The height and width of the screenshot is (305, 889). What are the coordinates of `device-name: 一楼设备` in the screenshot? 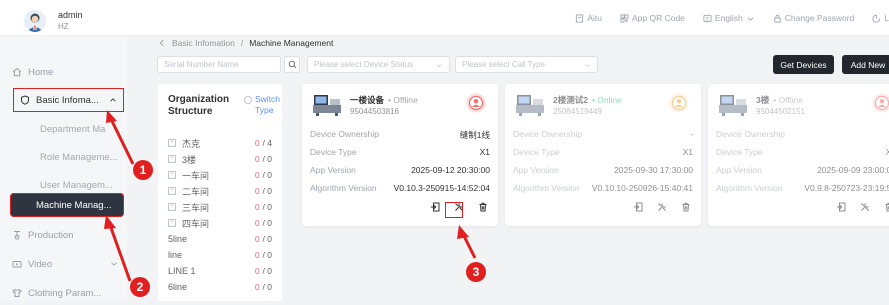 It's located at (367, 100).